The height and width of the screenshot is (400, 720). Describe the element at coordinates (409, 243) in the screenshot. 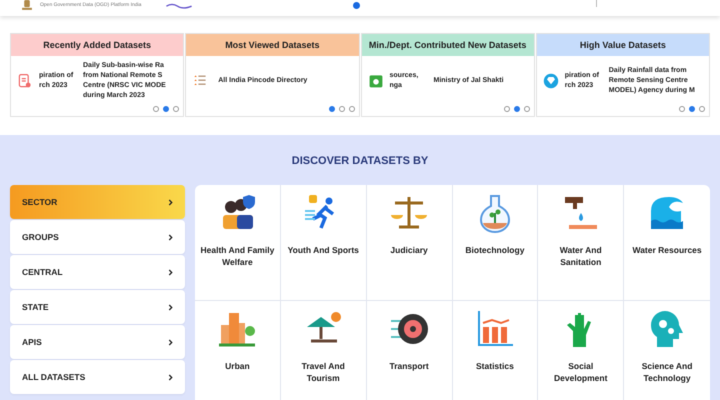

I see `sector-tile: Judiciary` at that location.